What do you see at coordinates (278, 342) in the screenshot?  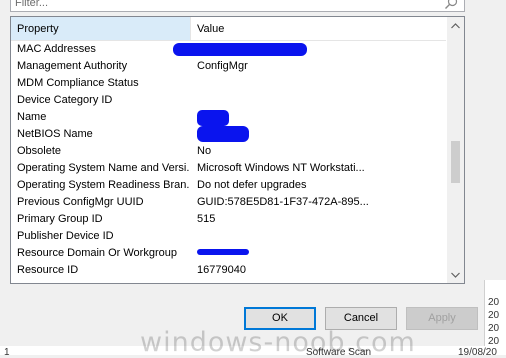 I see `watermark: windows-noob.com` at bounding box center [278, 342].